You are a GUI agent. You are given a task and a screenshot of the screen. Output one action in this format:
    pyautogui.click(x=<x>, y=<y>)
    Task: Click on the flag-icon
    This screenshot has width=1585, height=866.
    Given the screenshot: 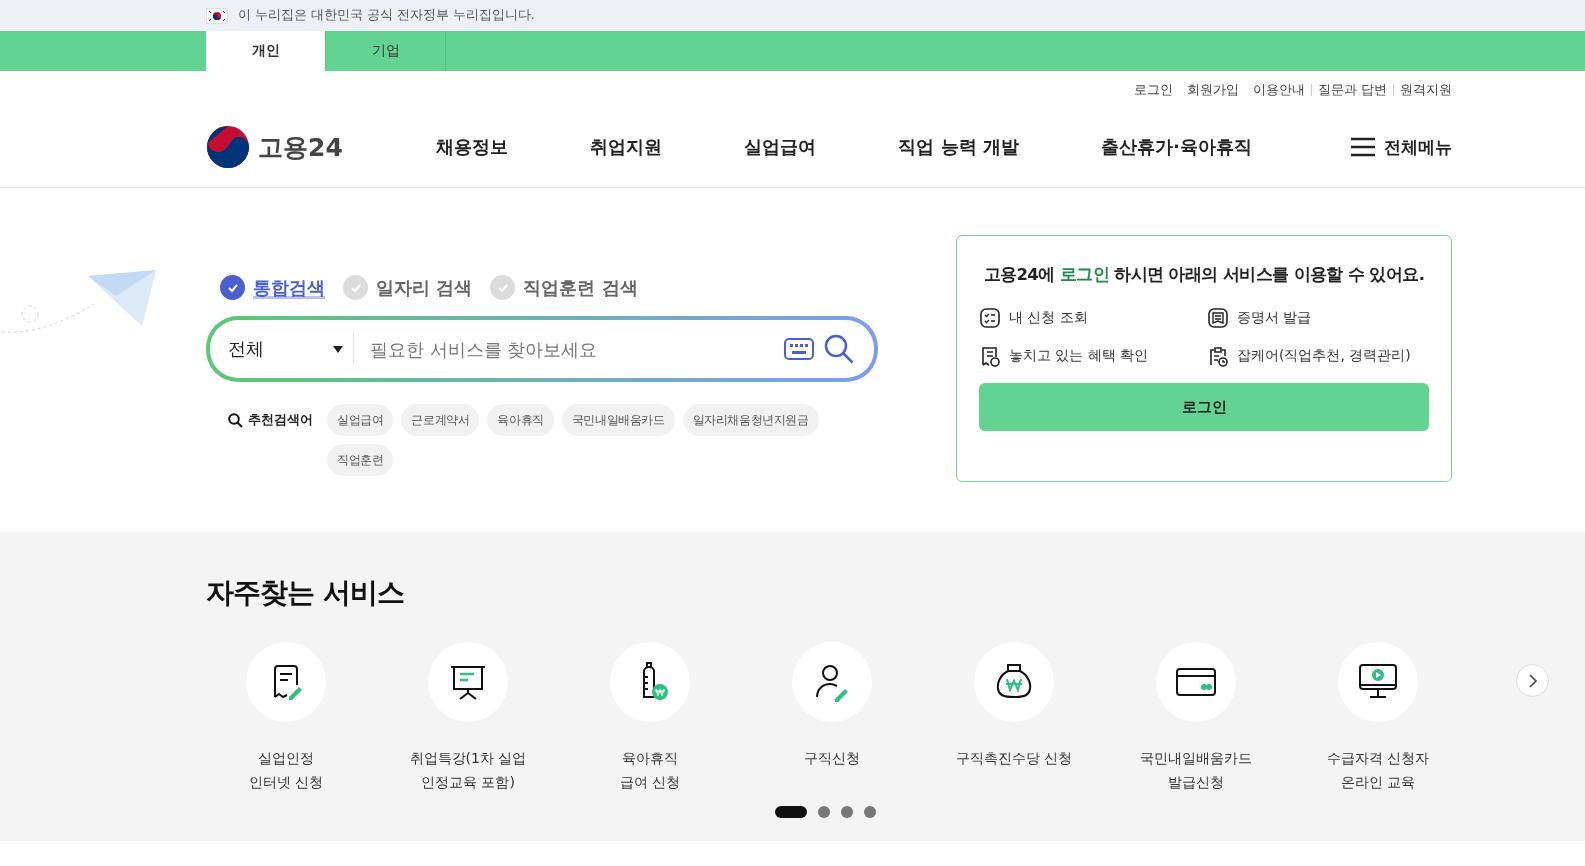 What is the action you would take?
    pyautogui.click(x=217, y=15)
    